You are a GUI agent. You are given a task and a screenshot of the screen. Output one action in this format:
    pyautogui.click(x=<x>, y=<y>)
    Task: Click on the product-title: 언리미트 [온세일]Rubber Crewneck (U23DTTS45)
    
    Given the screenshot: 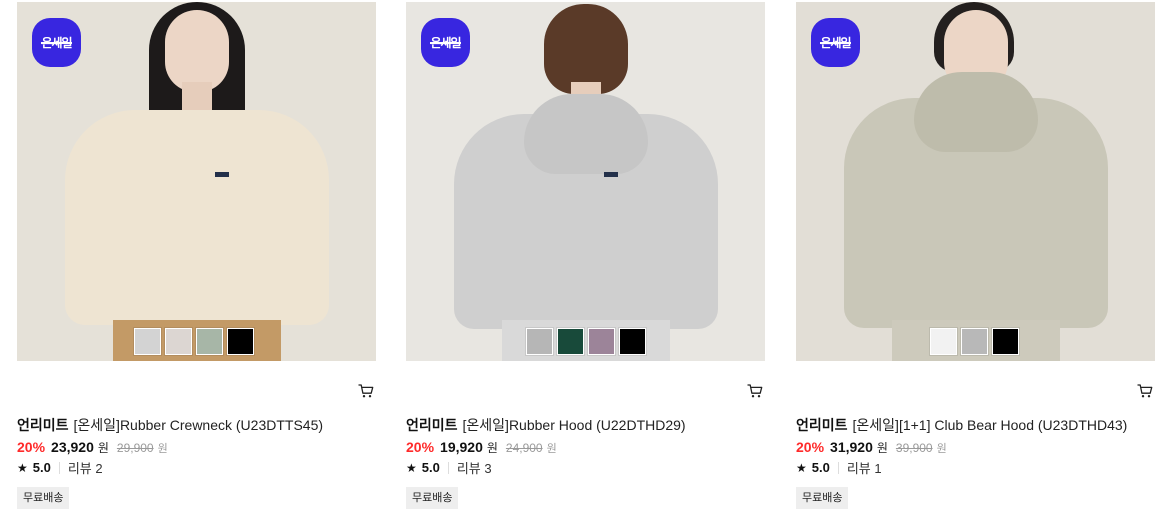 What is the action you would take?
    pyautogui.click(x=170, y=425)
    